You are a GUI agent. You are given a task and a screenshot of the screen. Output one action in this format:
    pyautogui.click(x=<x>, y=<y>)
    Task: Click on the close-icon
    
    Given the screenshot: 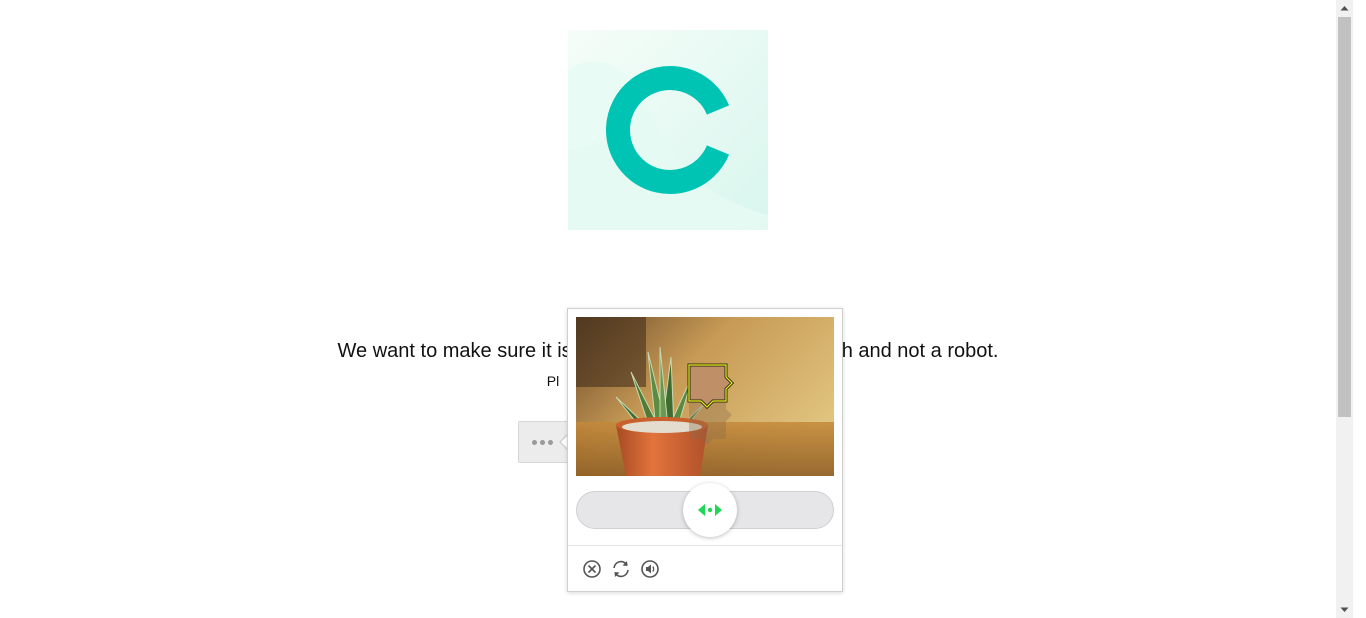 What is the action you would take?
    pyautogui.click(x=592, y=569)
    